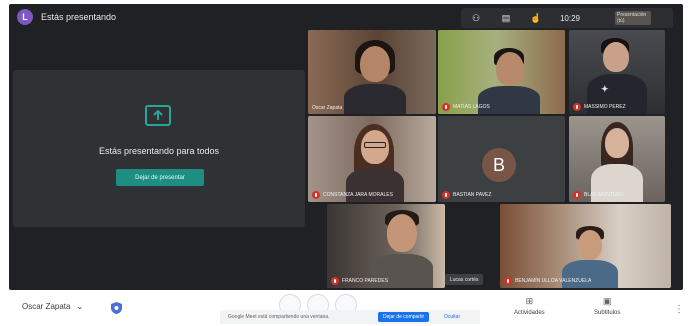  Describe the element at coordinates (499, 165) in the screenshot. I see `participant-avatar: B` at that location.